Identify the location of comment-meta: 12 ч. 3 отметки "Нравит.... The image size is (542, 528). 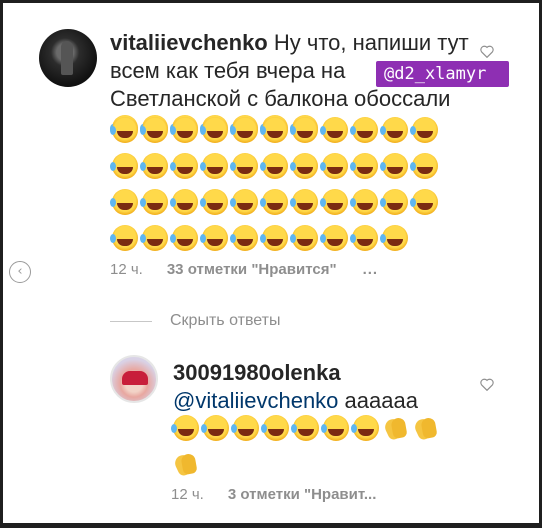
(273, 494).